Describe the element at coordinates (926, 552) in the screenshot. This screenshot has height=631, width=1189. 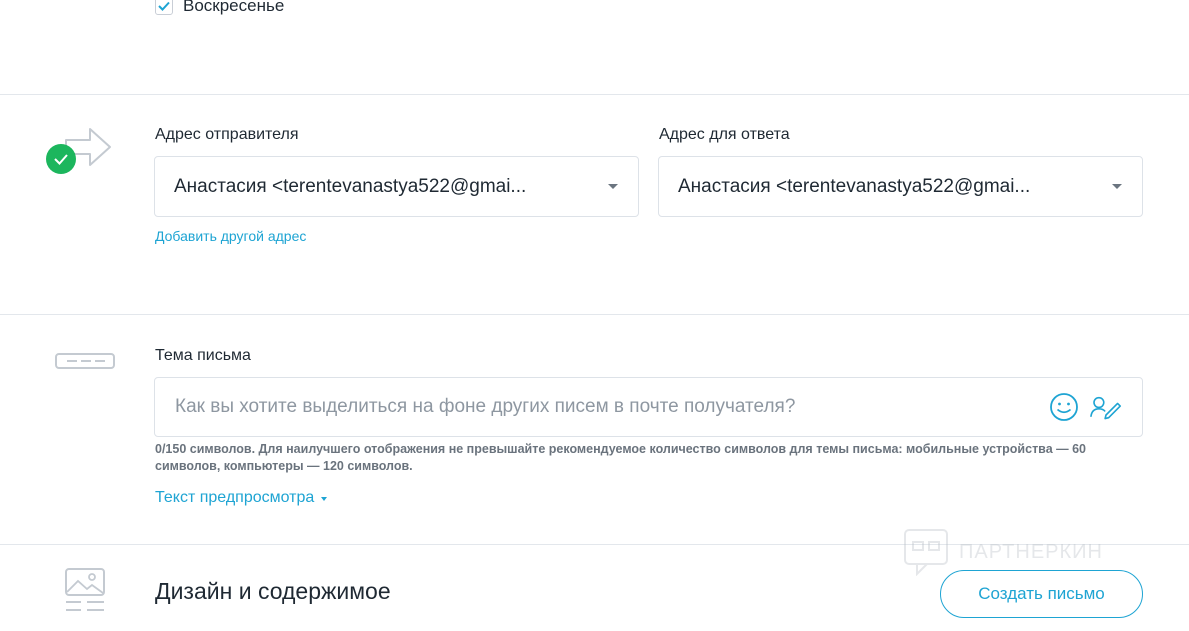
I see `watermark-logo-icon` at that location.